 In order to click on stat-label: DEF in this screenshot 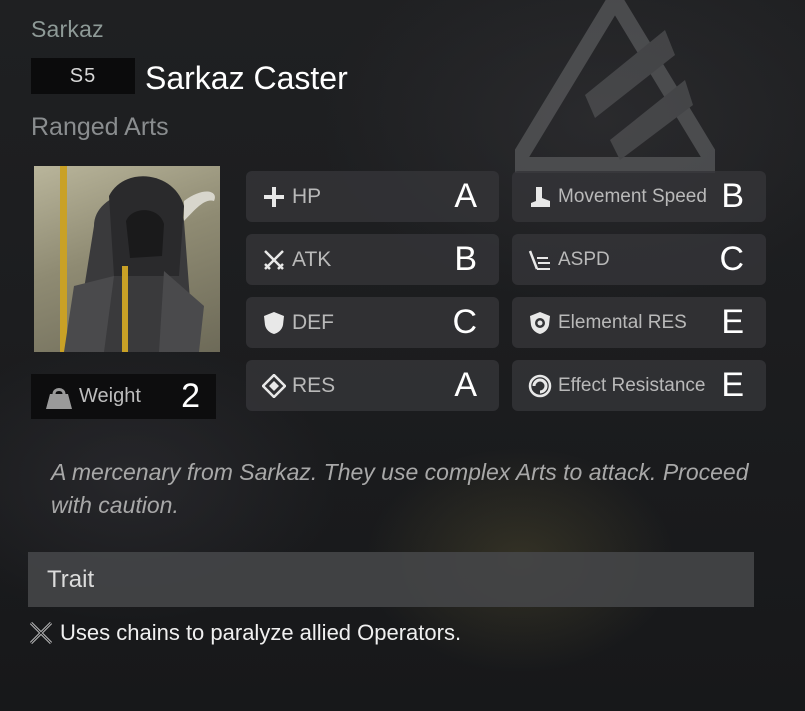, I will do `click(313, 322)`.